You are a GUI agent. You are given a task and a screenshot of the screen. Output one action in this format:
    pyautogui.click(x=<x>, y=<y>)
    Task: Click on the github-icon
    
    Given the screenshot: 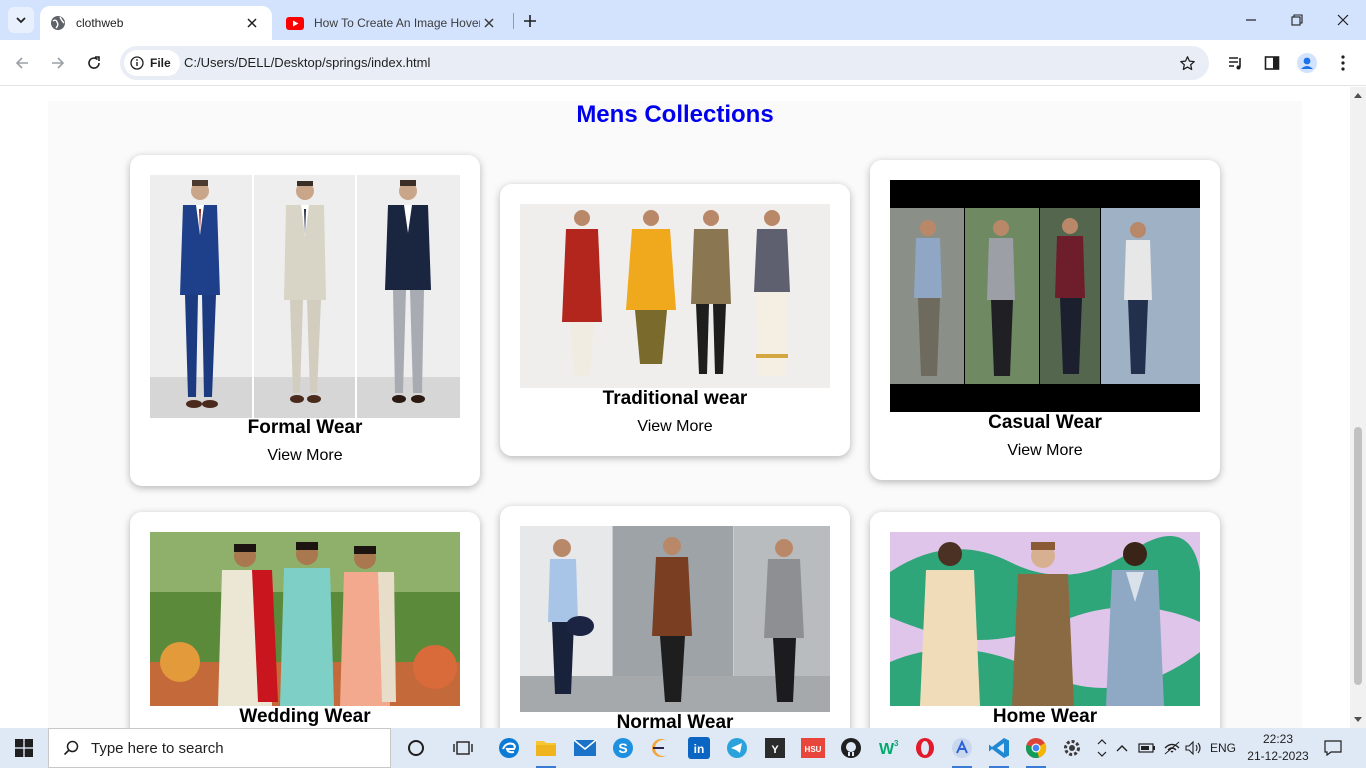 What is the action you would take?
    pyautogui.click(x=851, y=748)
    